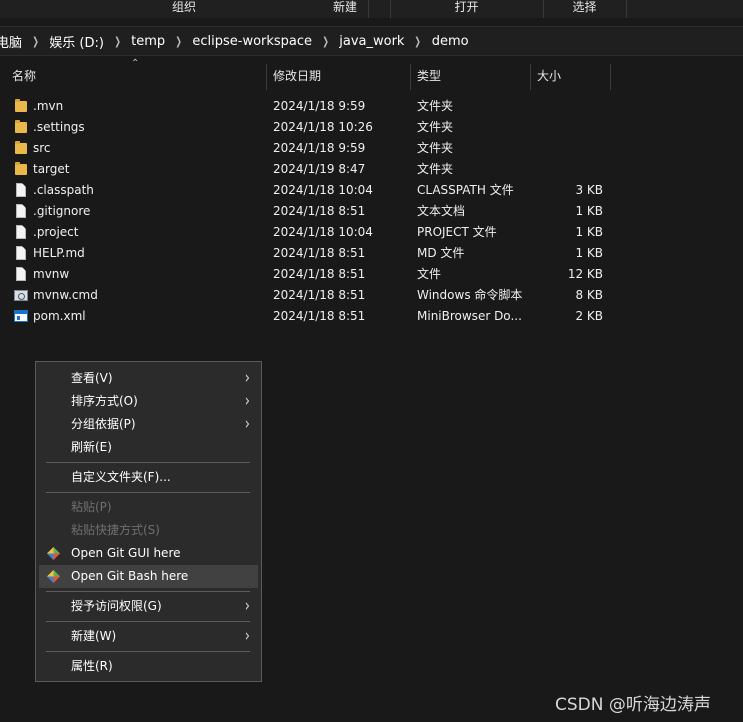  I want to click on ribbon-group-new: 新建, so click(345, 9).